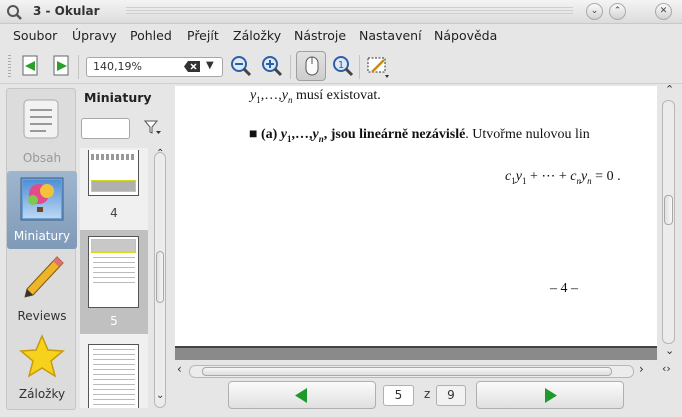  I want to click on title-grip, so click(349, 11).